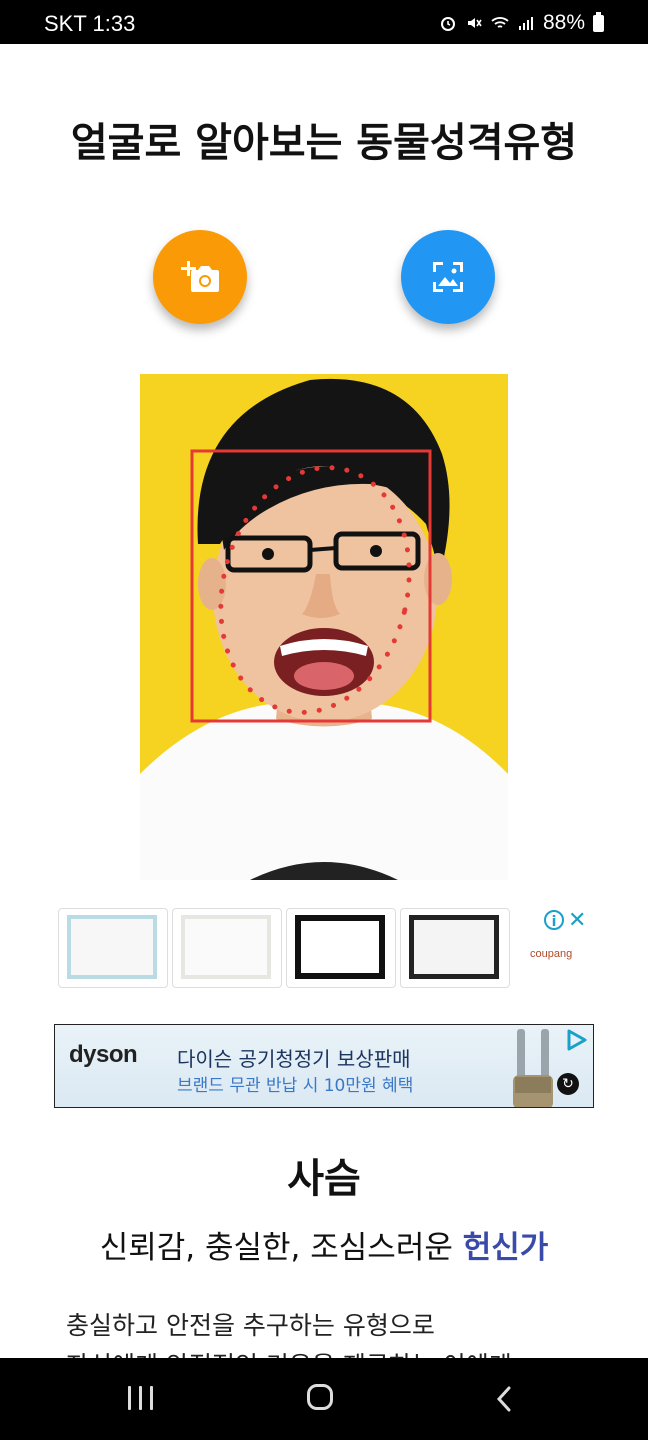 Image resolution: width=648 pixels, height=1440 pixels. Describe the element at coordinates (281, 1248) in the screenshot. I see `traits-text: 신뢰감, 충실한, 조심스러운` at that location.